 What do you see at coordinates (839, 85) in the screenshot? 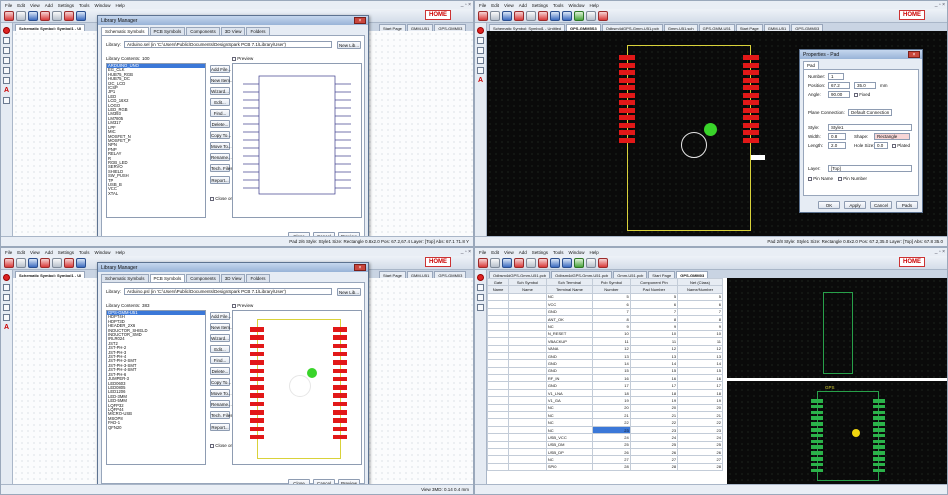
I see `position-x-field: 67.2` at bounding box center [839, 85].